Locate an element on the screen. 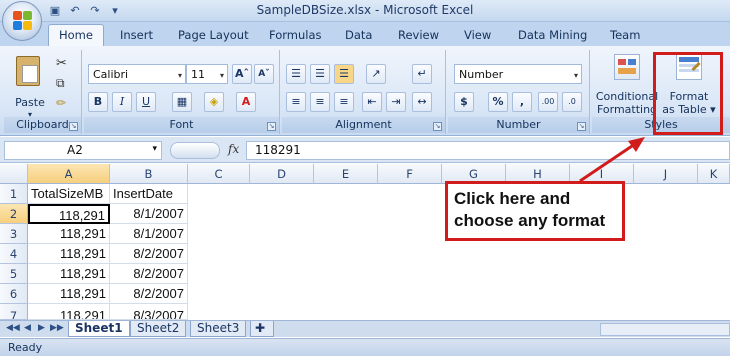 This screenshot has width=730, height=356. format-painter-icon: ✏ is located at coordinates (61, 103).